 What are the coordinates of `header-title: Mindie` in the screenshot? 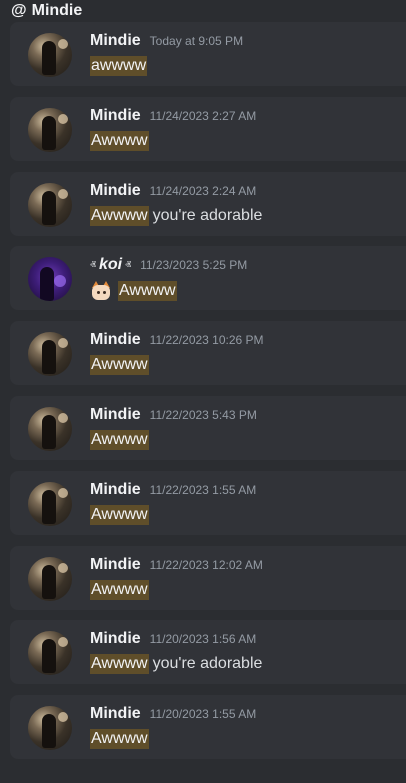 It's located at (57, 10).